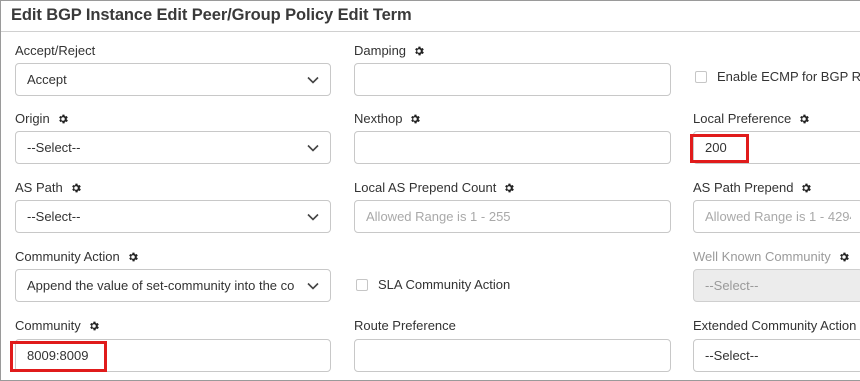  What do you see at coordinates (378, 118) in the screenshot?
I see `nexthop-label-text: Nexthop` at bounding box center [378, 118].